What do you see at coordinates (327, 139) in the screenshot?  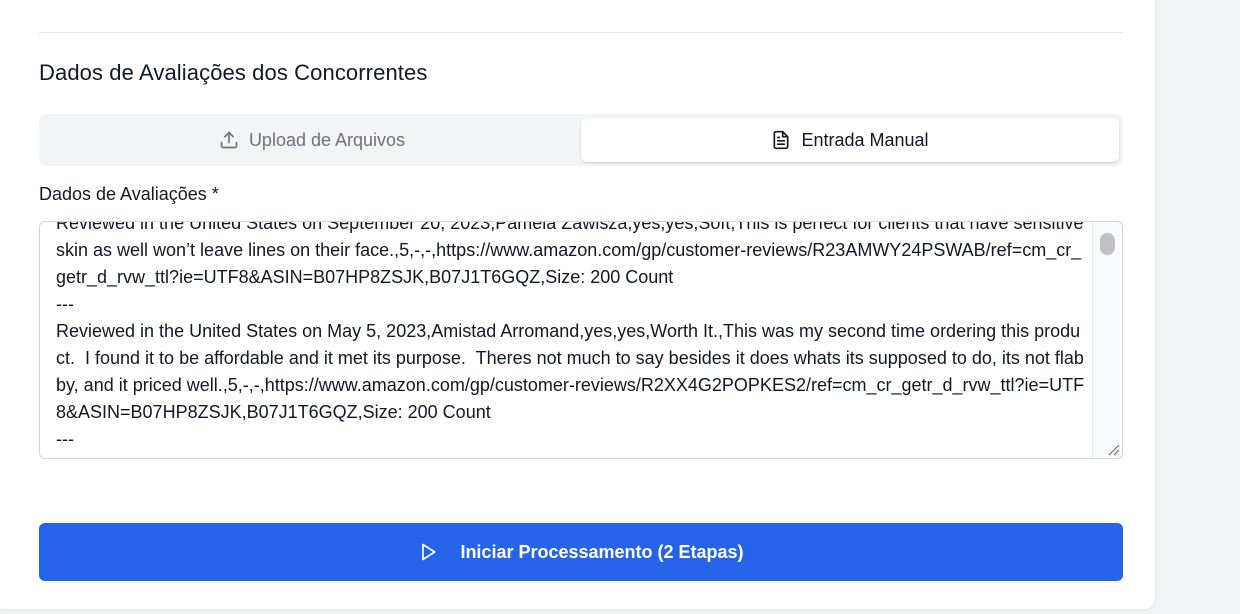 I see `tab-upload-files-label: Upload de Arquivos` at bounding box center [327, 139].